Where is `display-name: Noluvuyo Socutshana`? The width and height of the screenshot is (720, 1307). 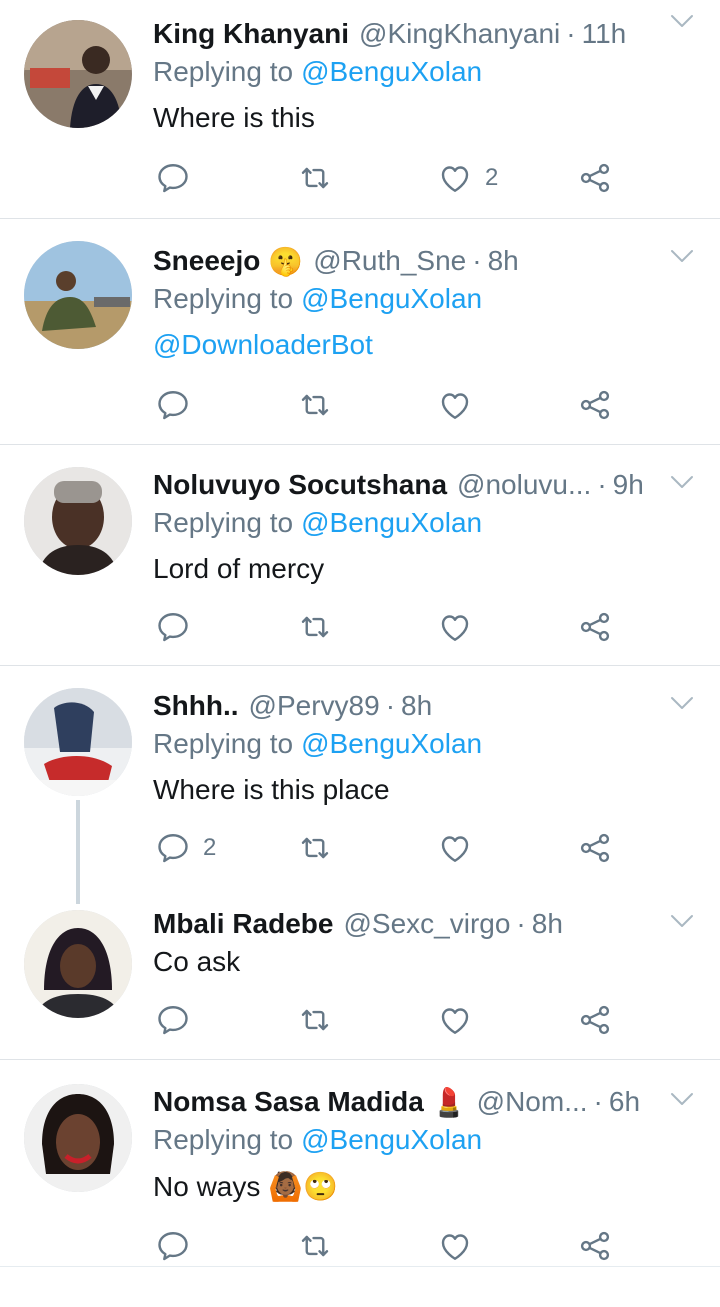 display-name: Noluvuyo Socutshana is located at coordinates (300, 485).